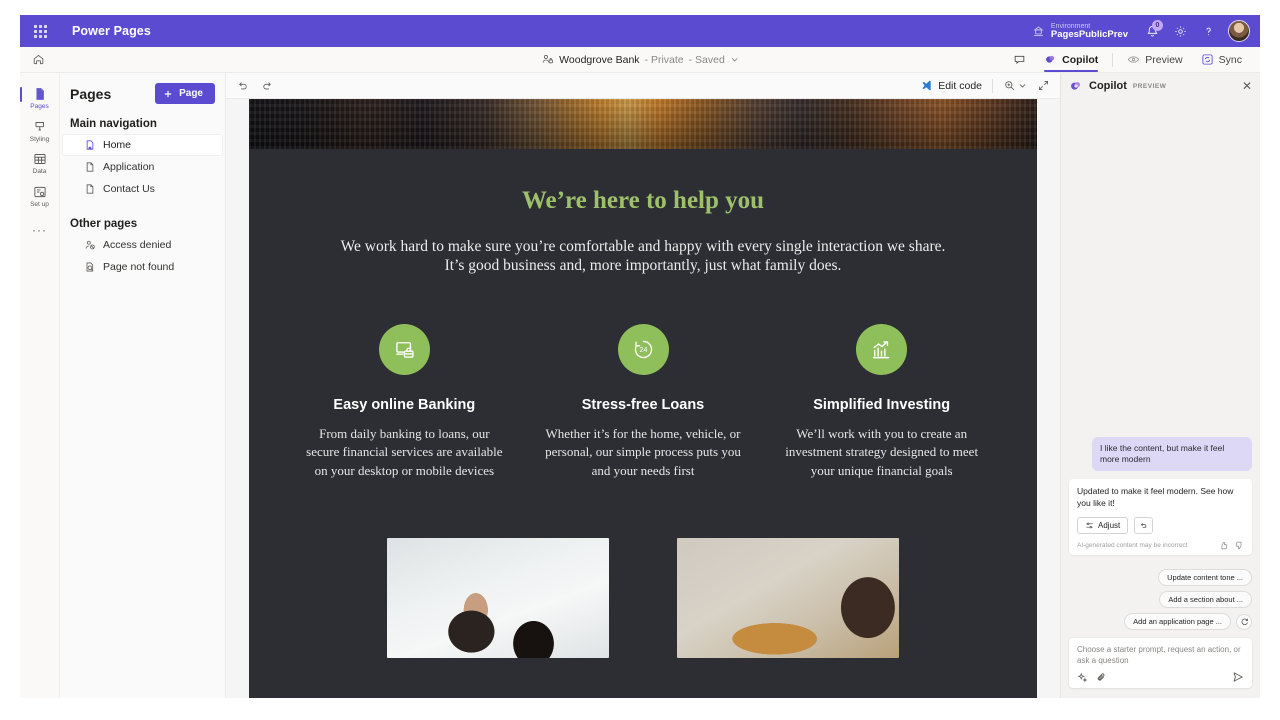  I want to click on svg-text: 24, so click(643, 350).